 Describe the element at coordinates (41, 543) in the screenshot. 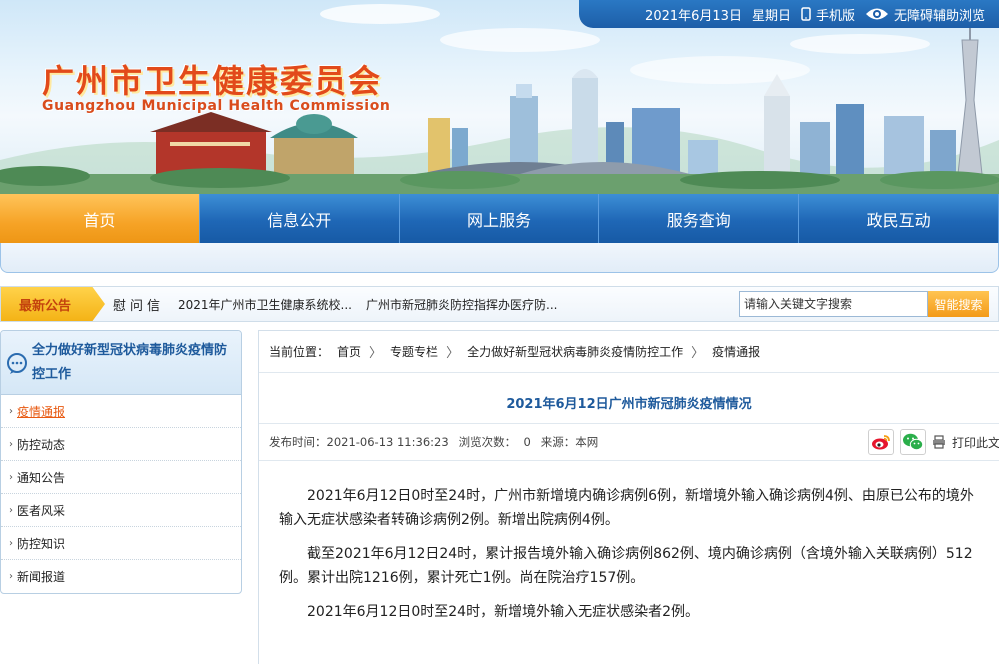

I see `sidebar-item-label: 防控知识` at that location.